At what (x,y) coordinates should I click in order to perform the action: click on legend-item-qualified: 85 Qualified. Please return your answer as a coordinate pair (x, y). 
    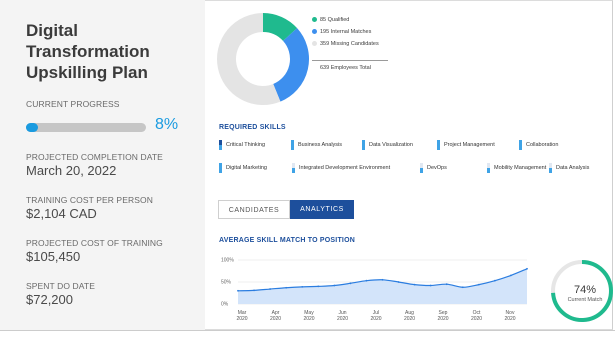
    Looking at the image, I should click on (330, 20).